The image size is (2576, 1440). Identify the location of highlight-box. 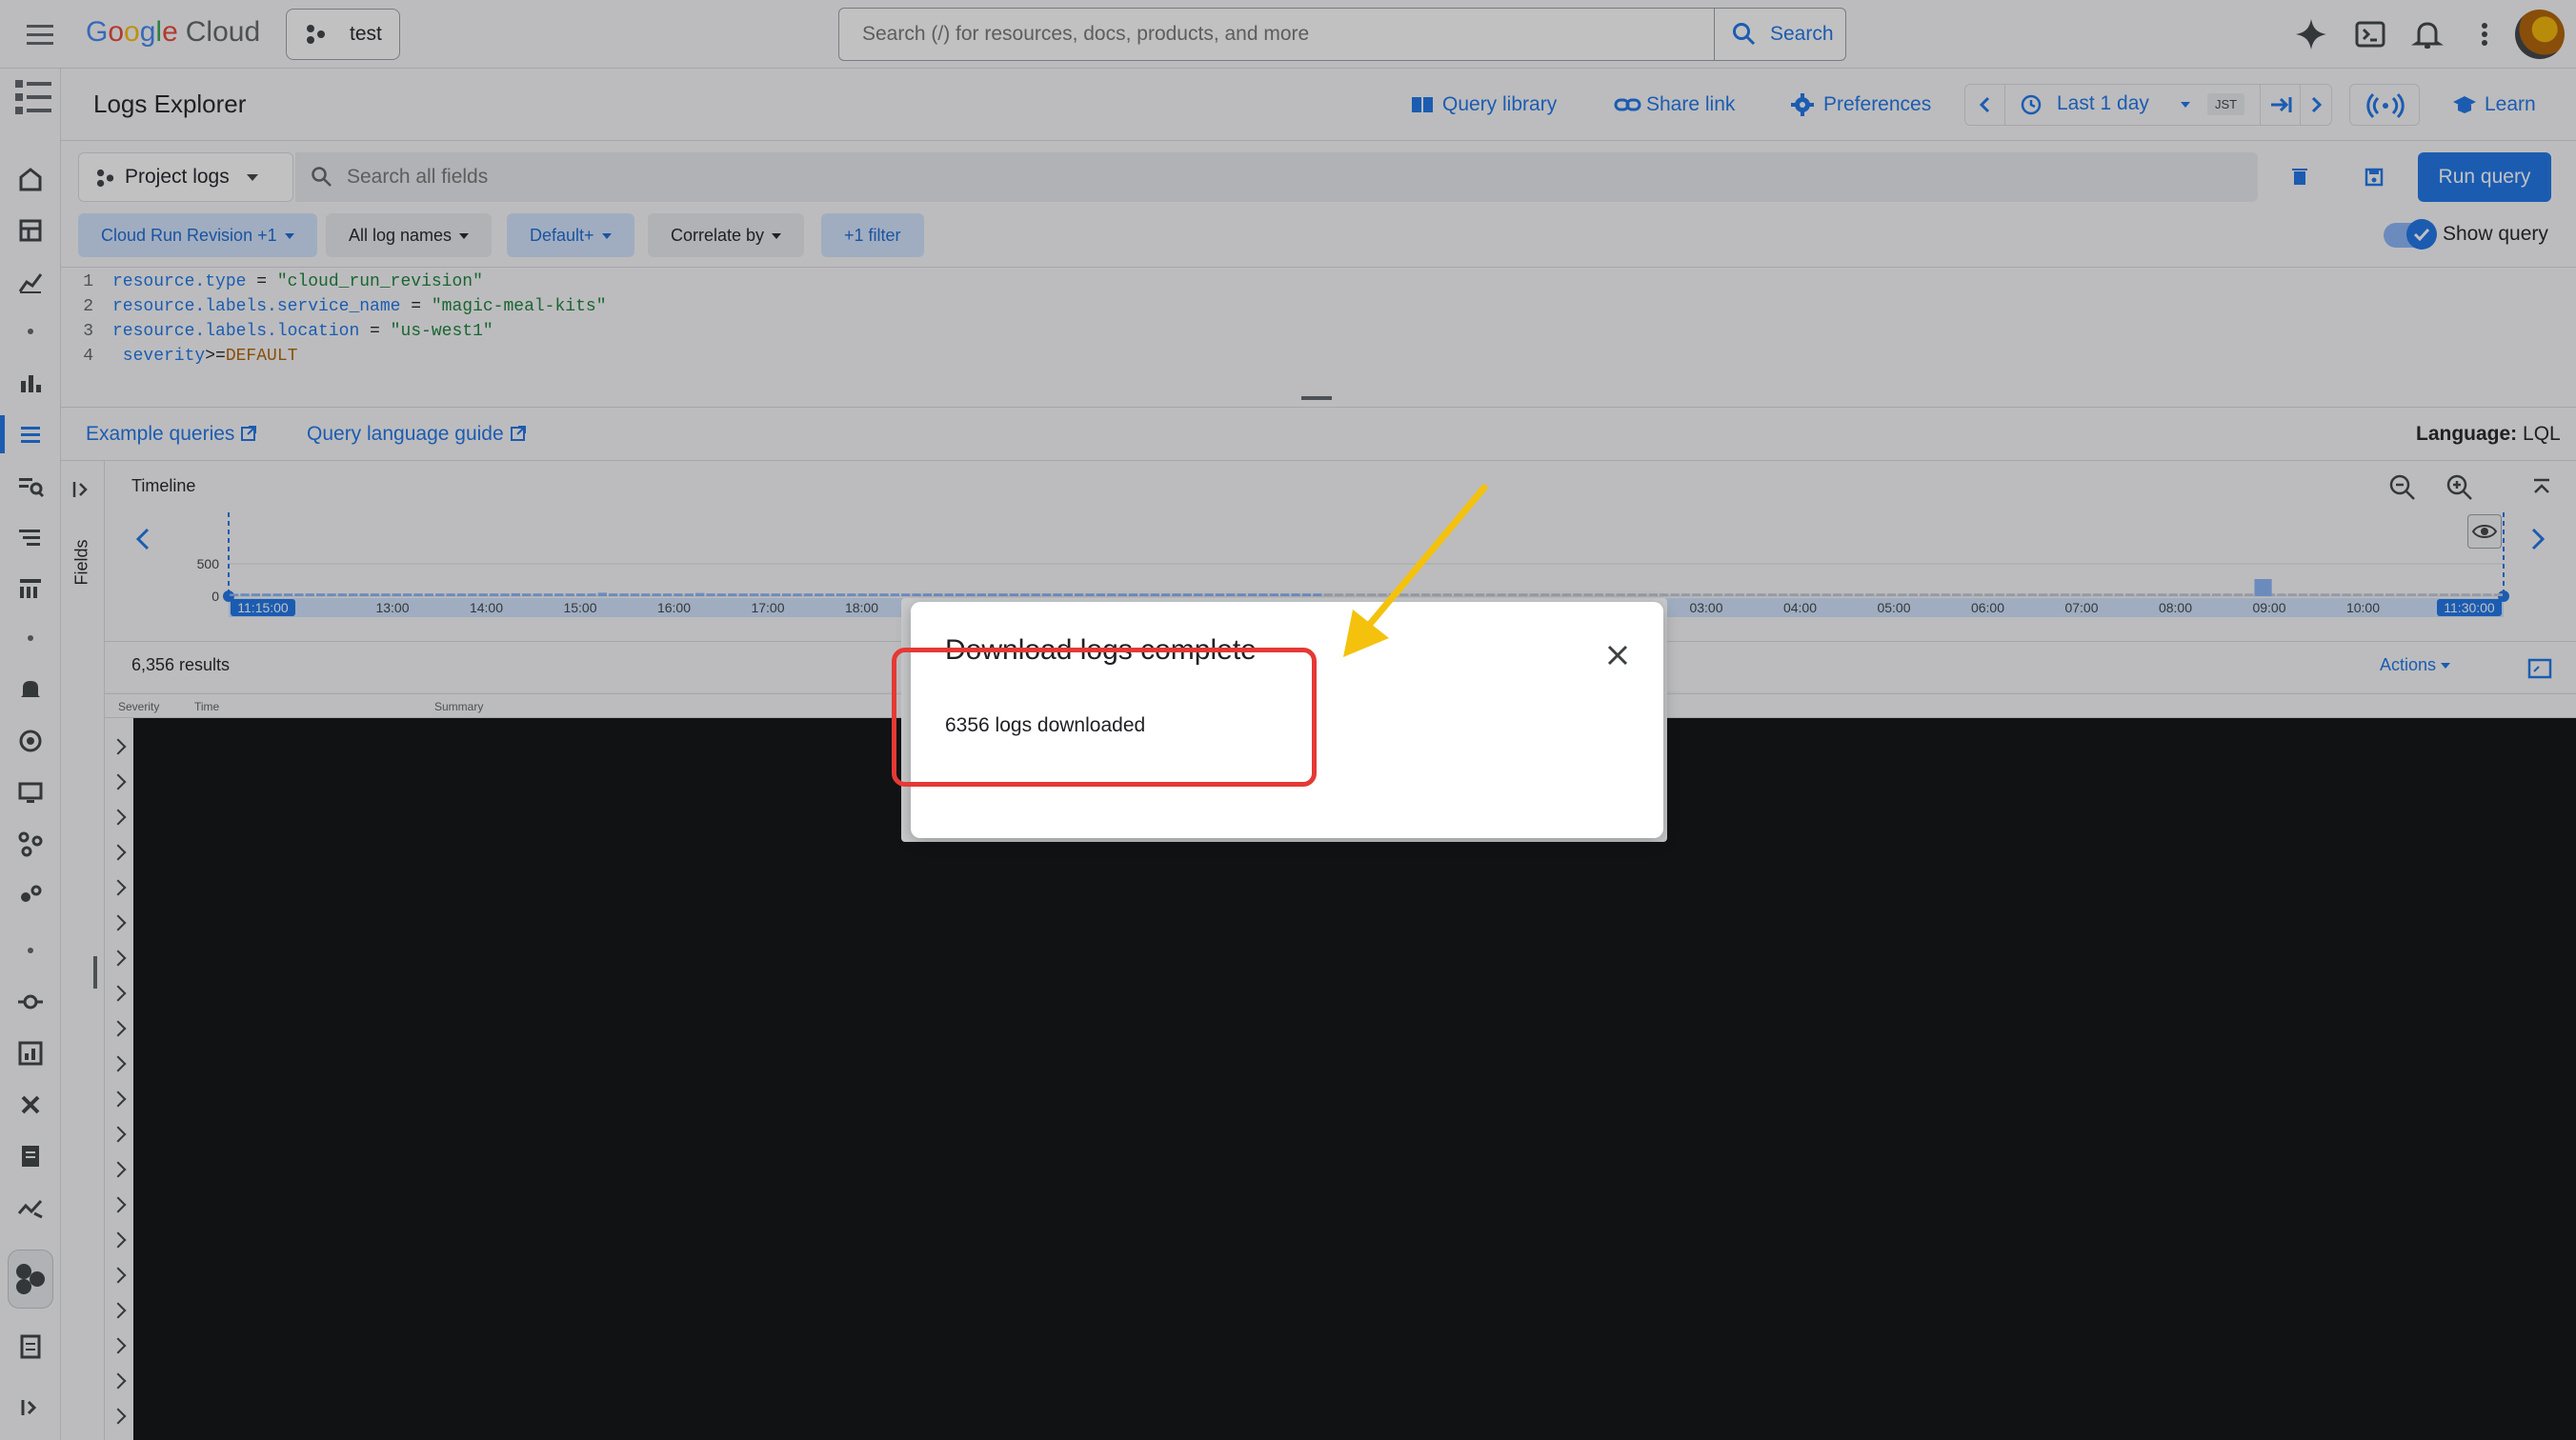
(1104, 717).